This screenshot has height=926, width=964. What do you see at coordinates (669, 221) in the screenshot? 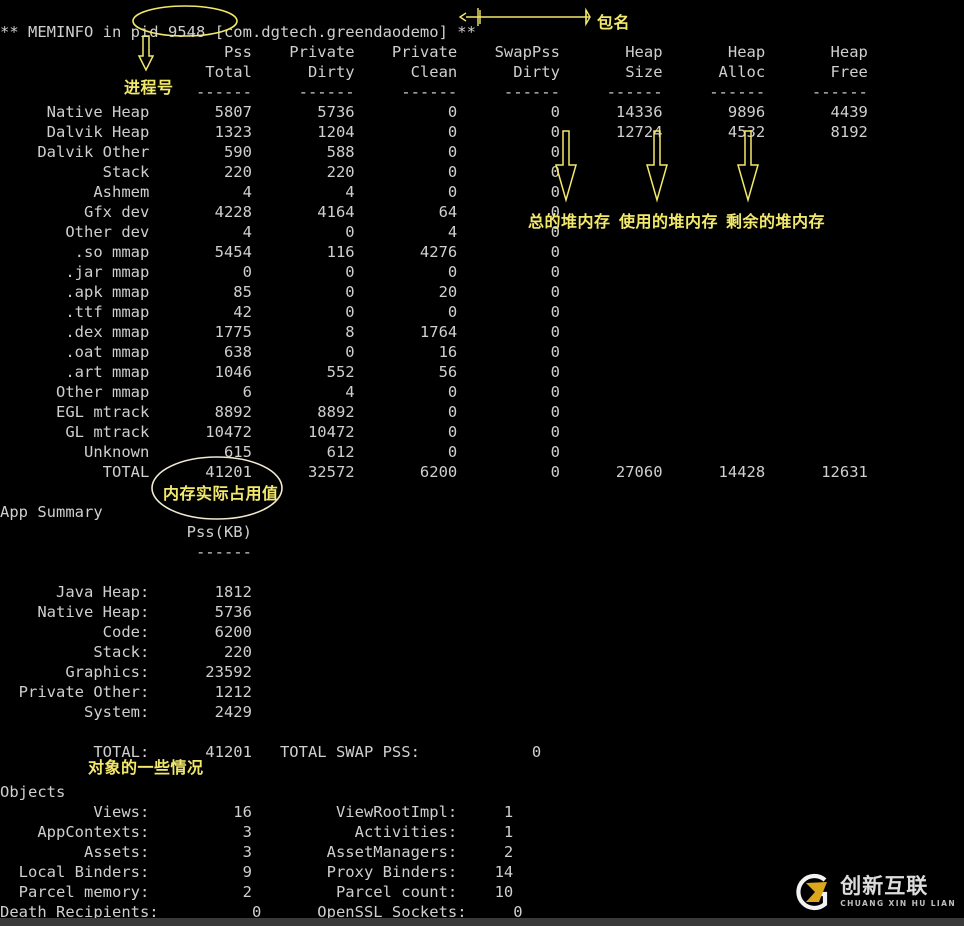
I see `annotation-heap-alloc-label: 使用的堆内存` at bounding box center [669, 221].